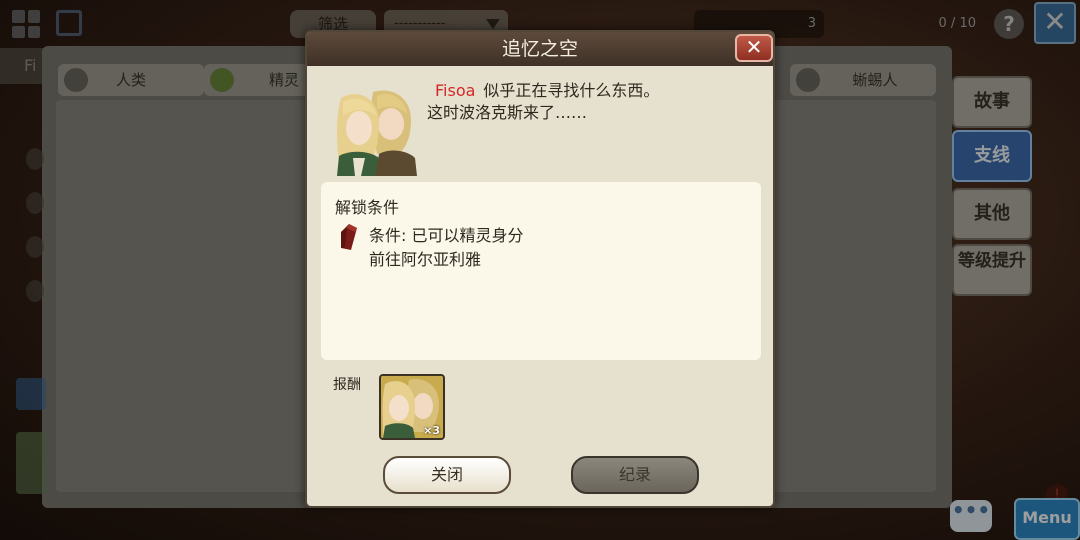 The height and width of the screenshot is (540, 1080). I want to click on unlock-condition-panel: 解锁条件 条件: 已可以精灵身分 前往阿尔亚利雅, so click(541, 271).